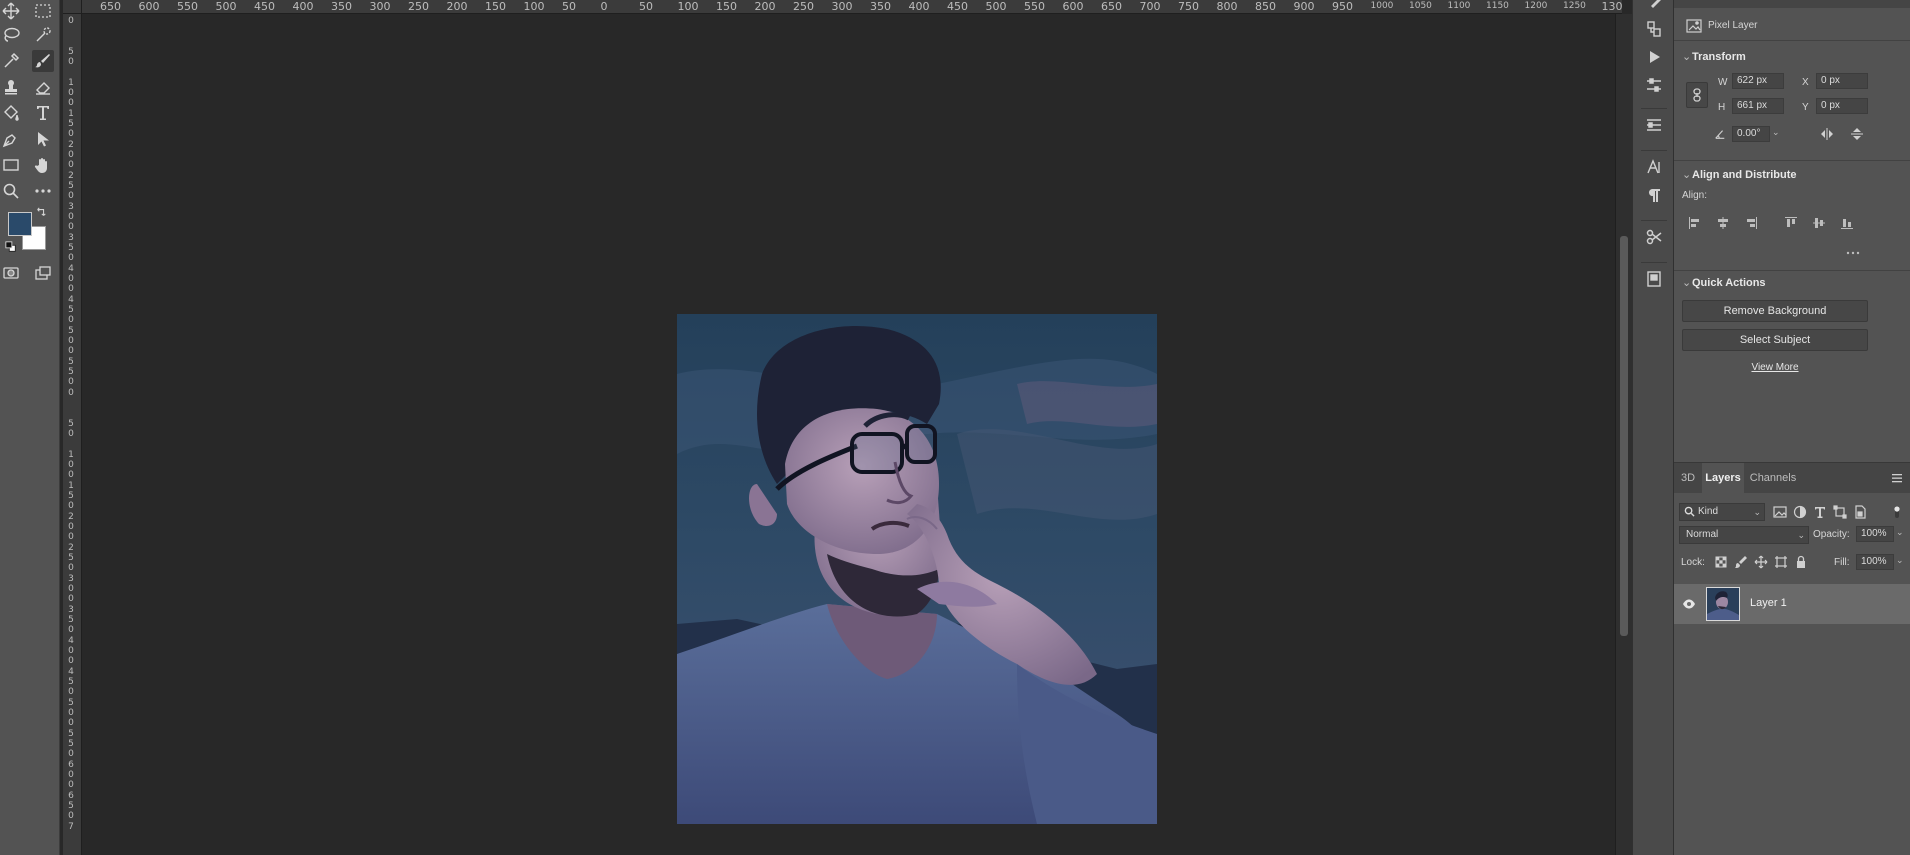 The image size is (1910, 855). Describe the element at coordinates (1654, 279) in the screenshot. I see `glyphs-icon` at that location.